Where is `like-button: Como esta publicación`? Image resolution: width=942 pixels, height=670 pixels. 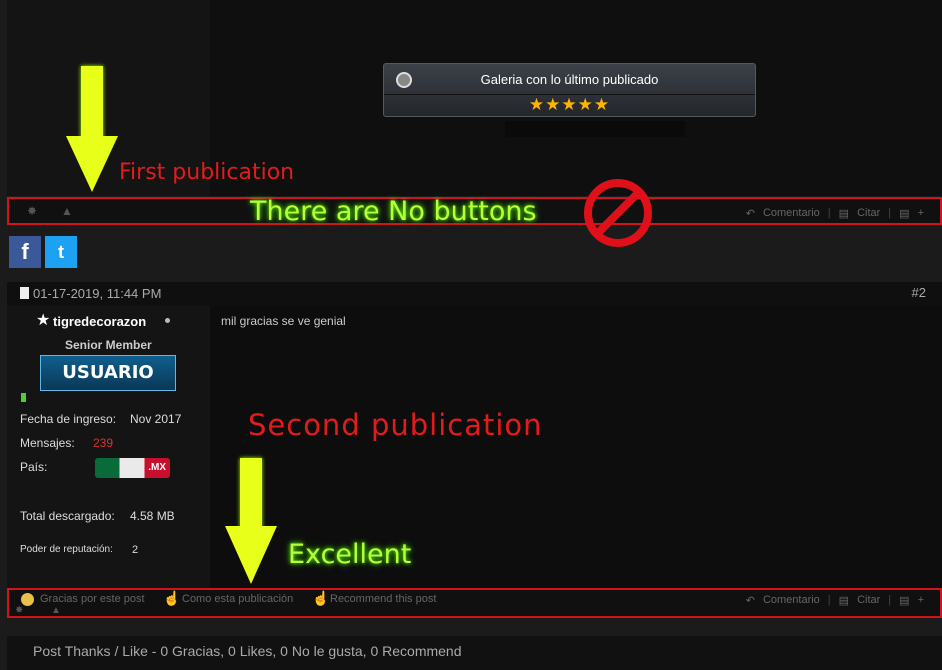 like-button: Como esta publicación is located at coordinates (237, 599).